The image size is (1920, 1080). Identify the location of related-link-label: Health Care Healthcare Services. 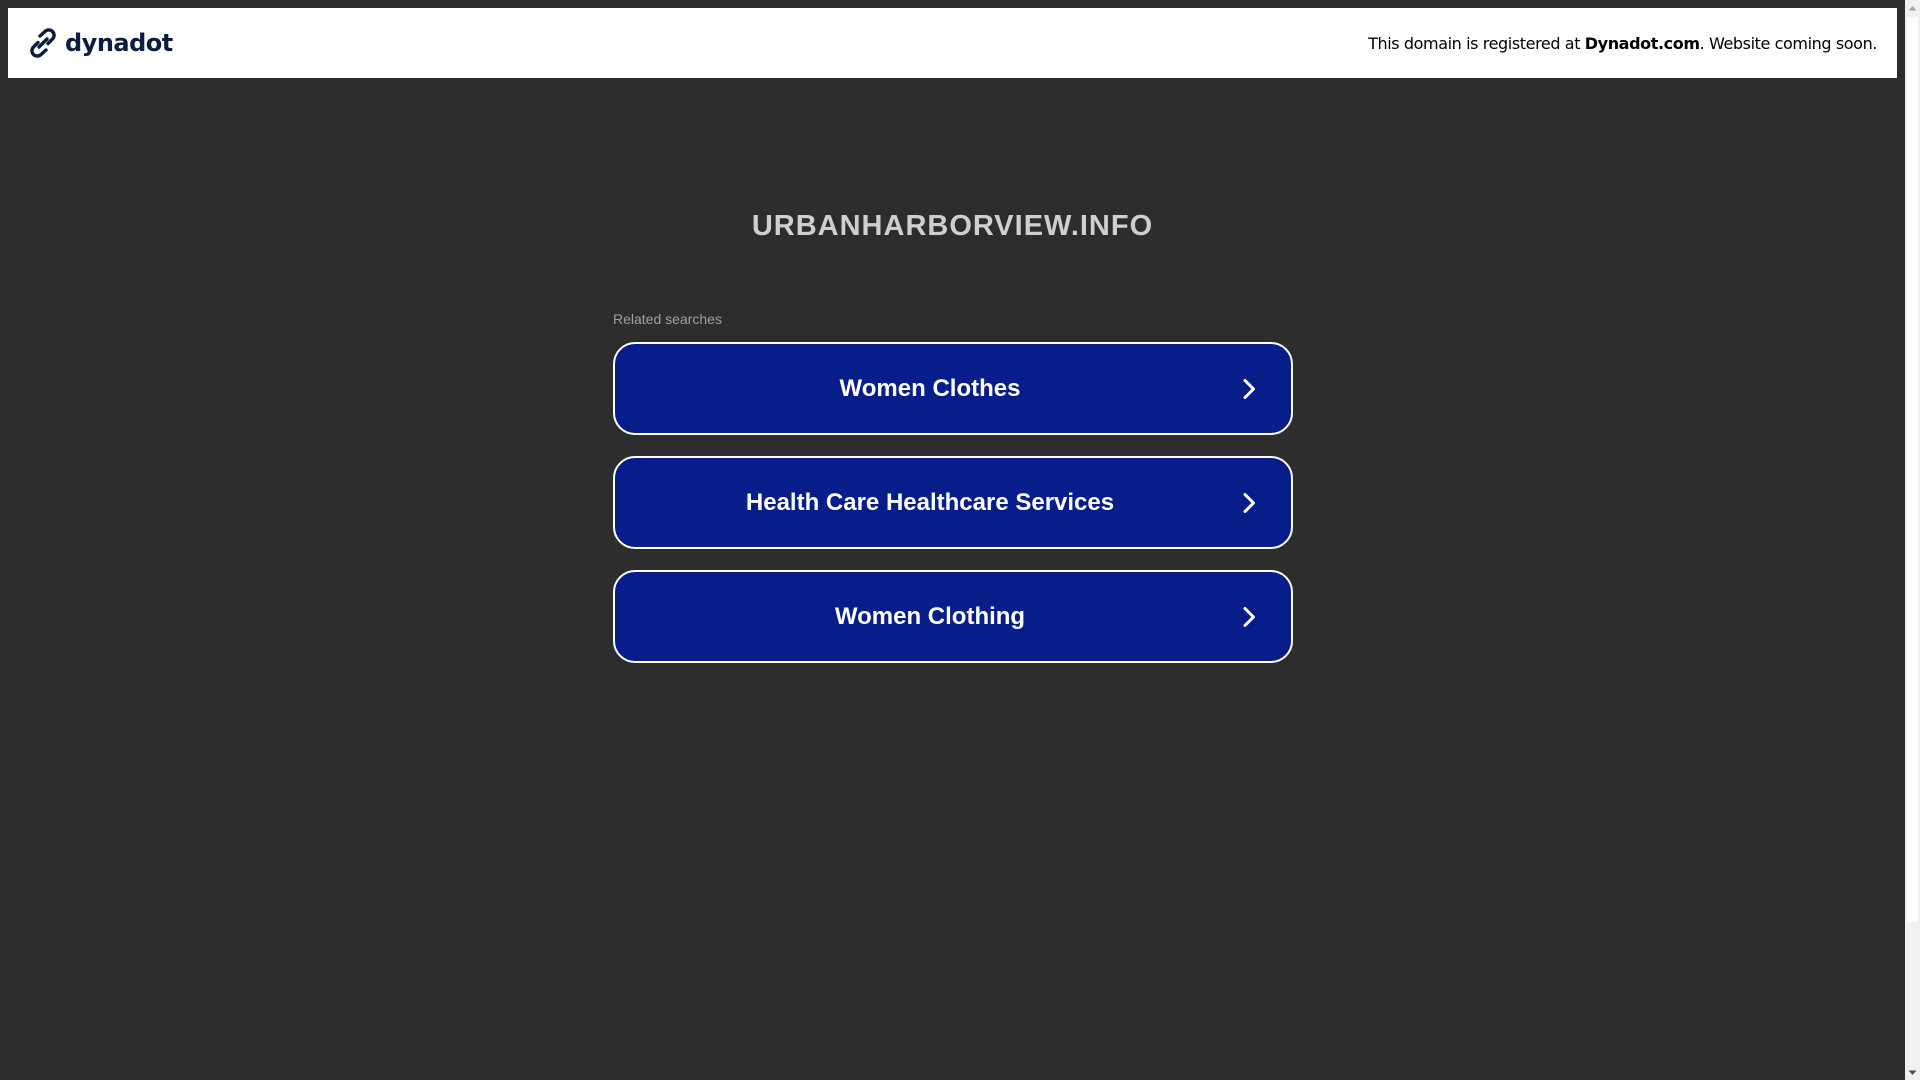
(930, 502).